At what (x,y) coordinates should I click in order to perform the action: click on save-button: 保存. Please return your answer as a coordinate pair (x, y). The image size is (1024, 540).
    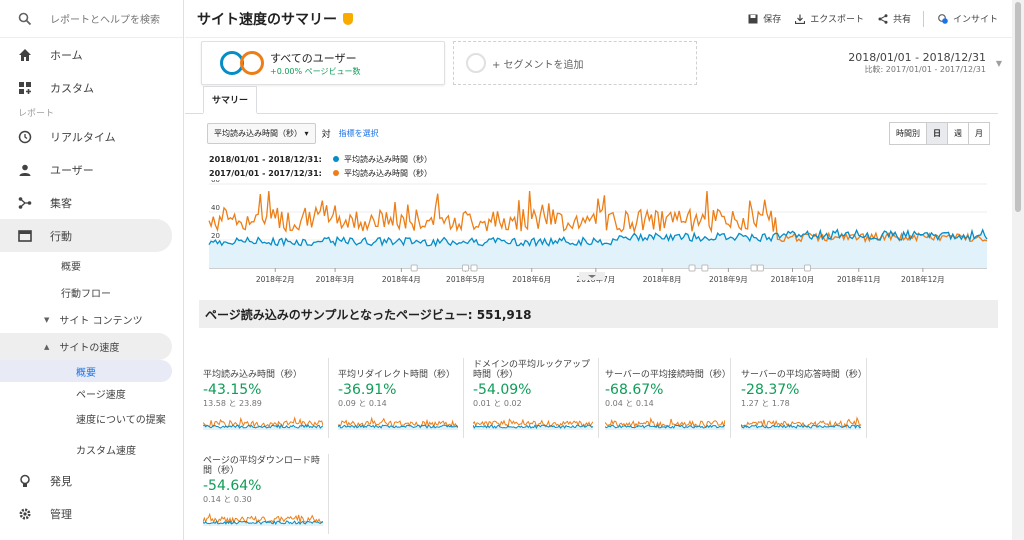
    Looking at the image, I should click on (764, 18).